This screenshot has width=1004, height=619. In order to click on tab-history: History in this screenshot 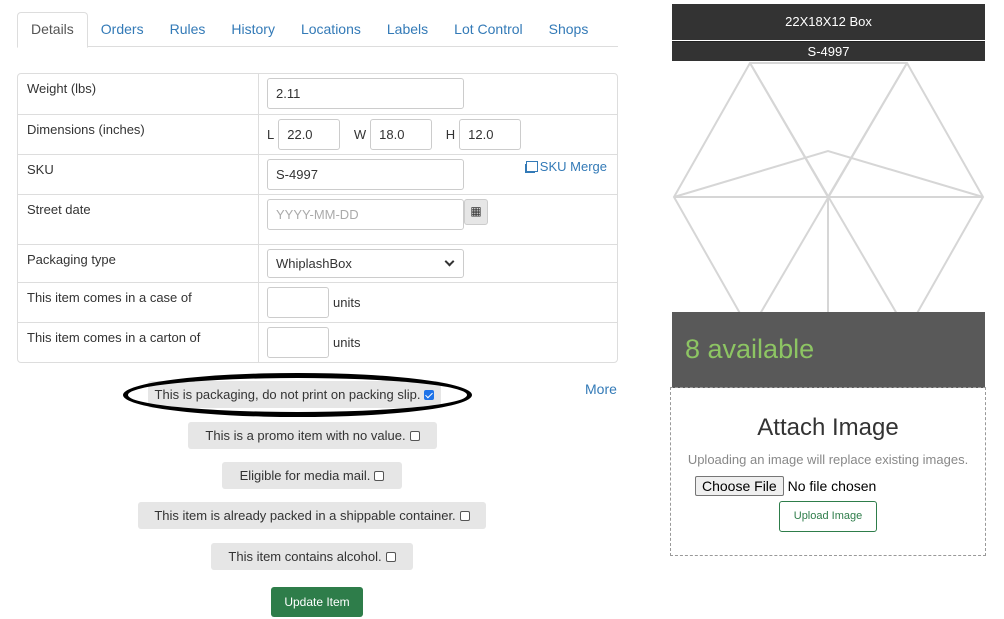, I will do `click(253, 29)`.